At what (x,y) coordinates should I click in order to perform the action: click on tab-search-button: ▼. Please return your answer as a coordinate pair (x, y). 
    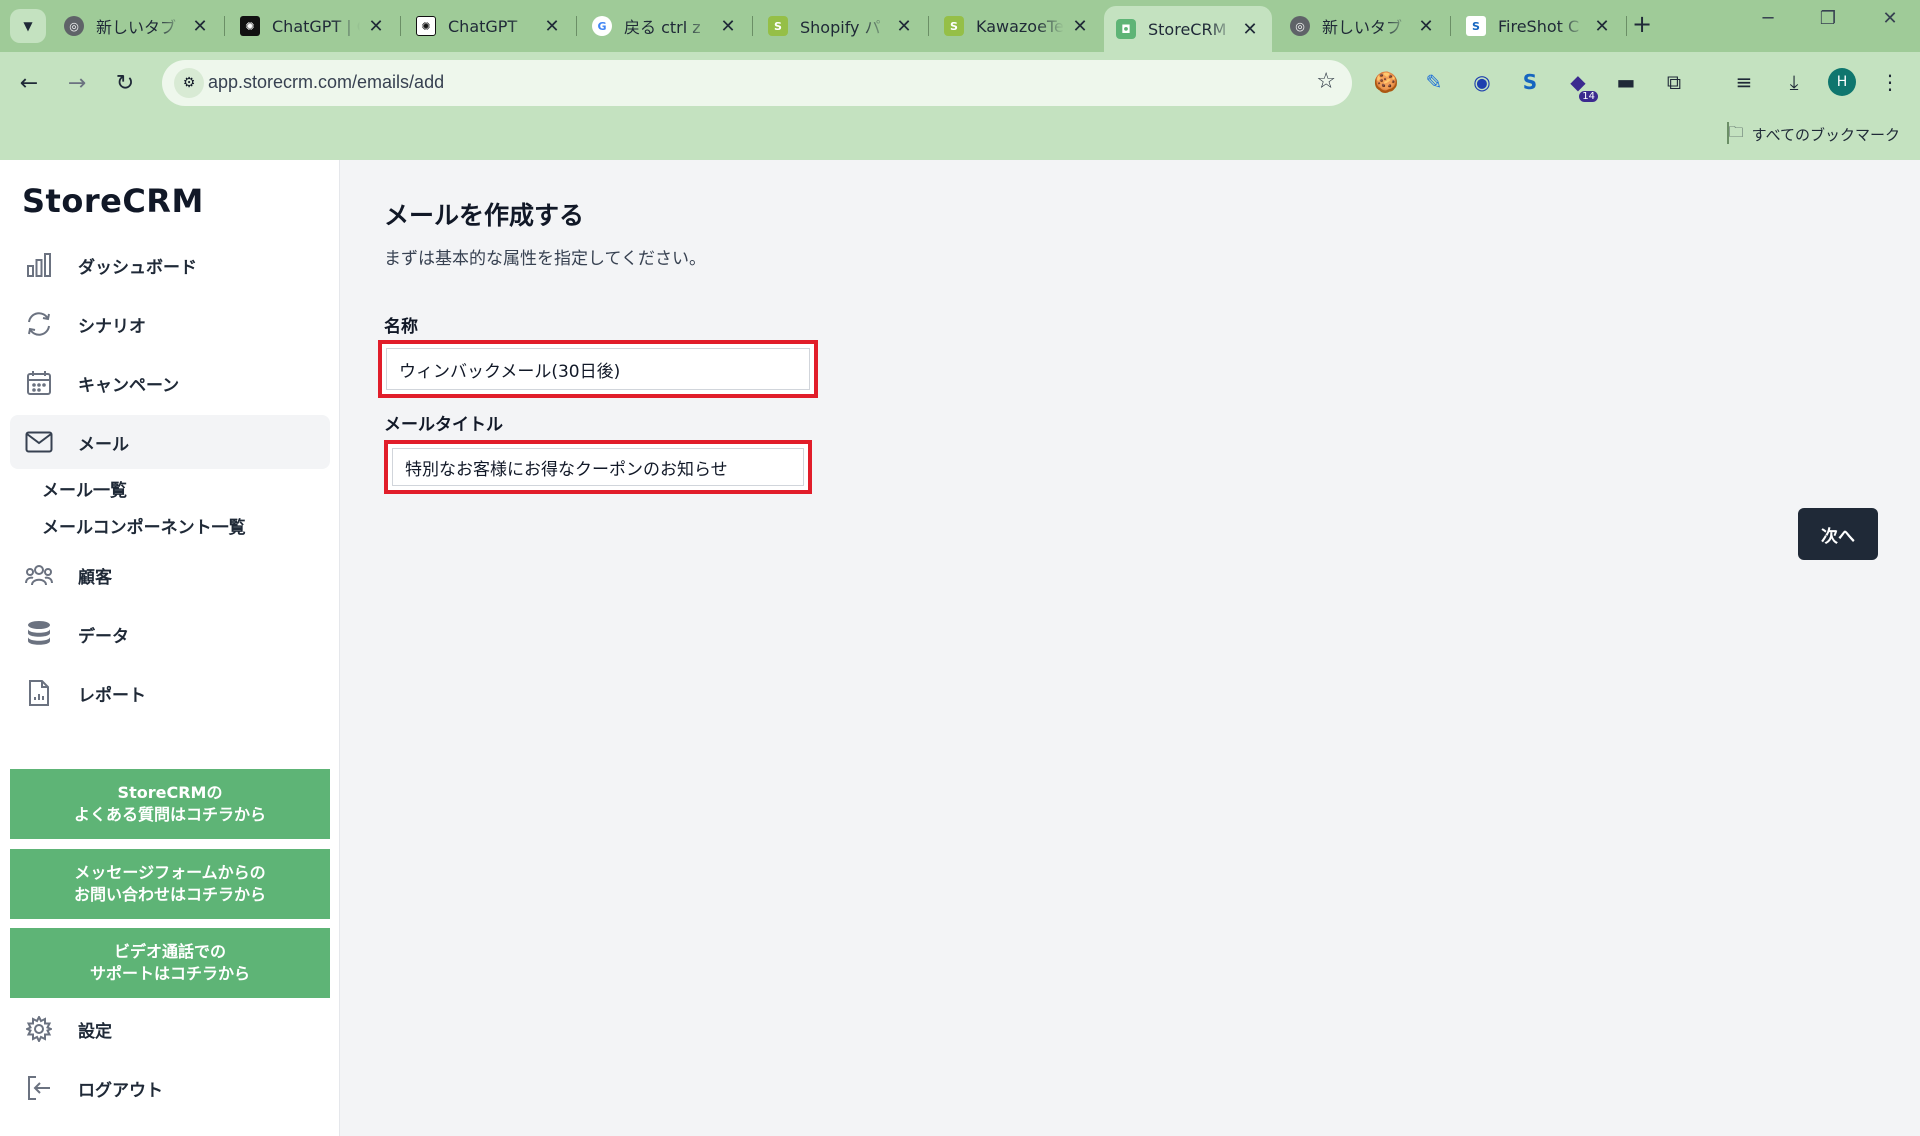
    Looking at the image, I should click on (28, 26).